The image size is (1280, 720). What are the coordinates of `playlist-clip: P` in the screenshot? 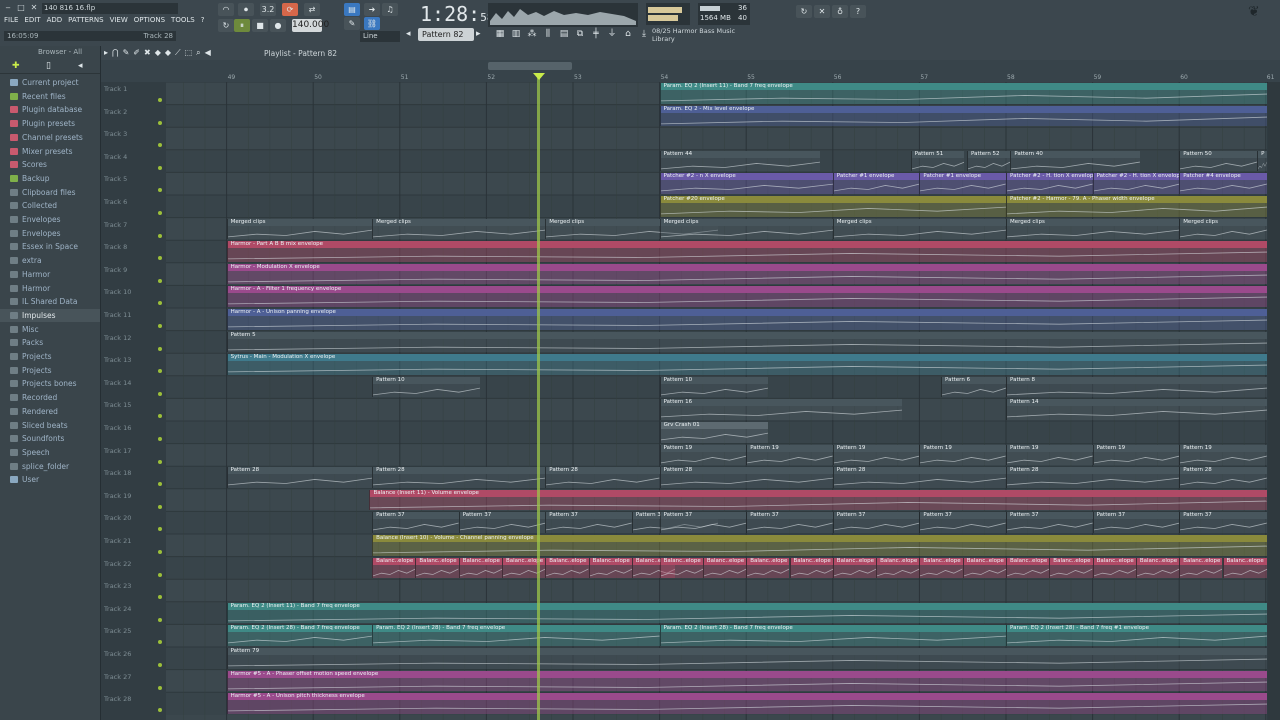 It's located at (1262, 161).